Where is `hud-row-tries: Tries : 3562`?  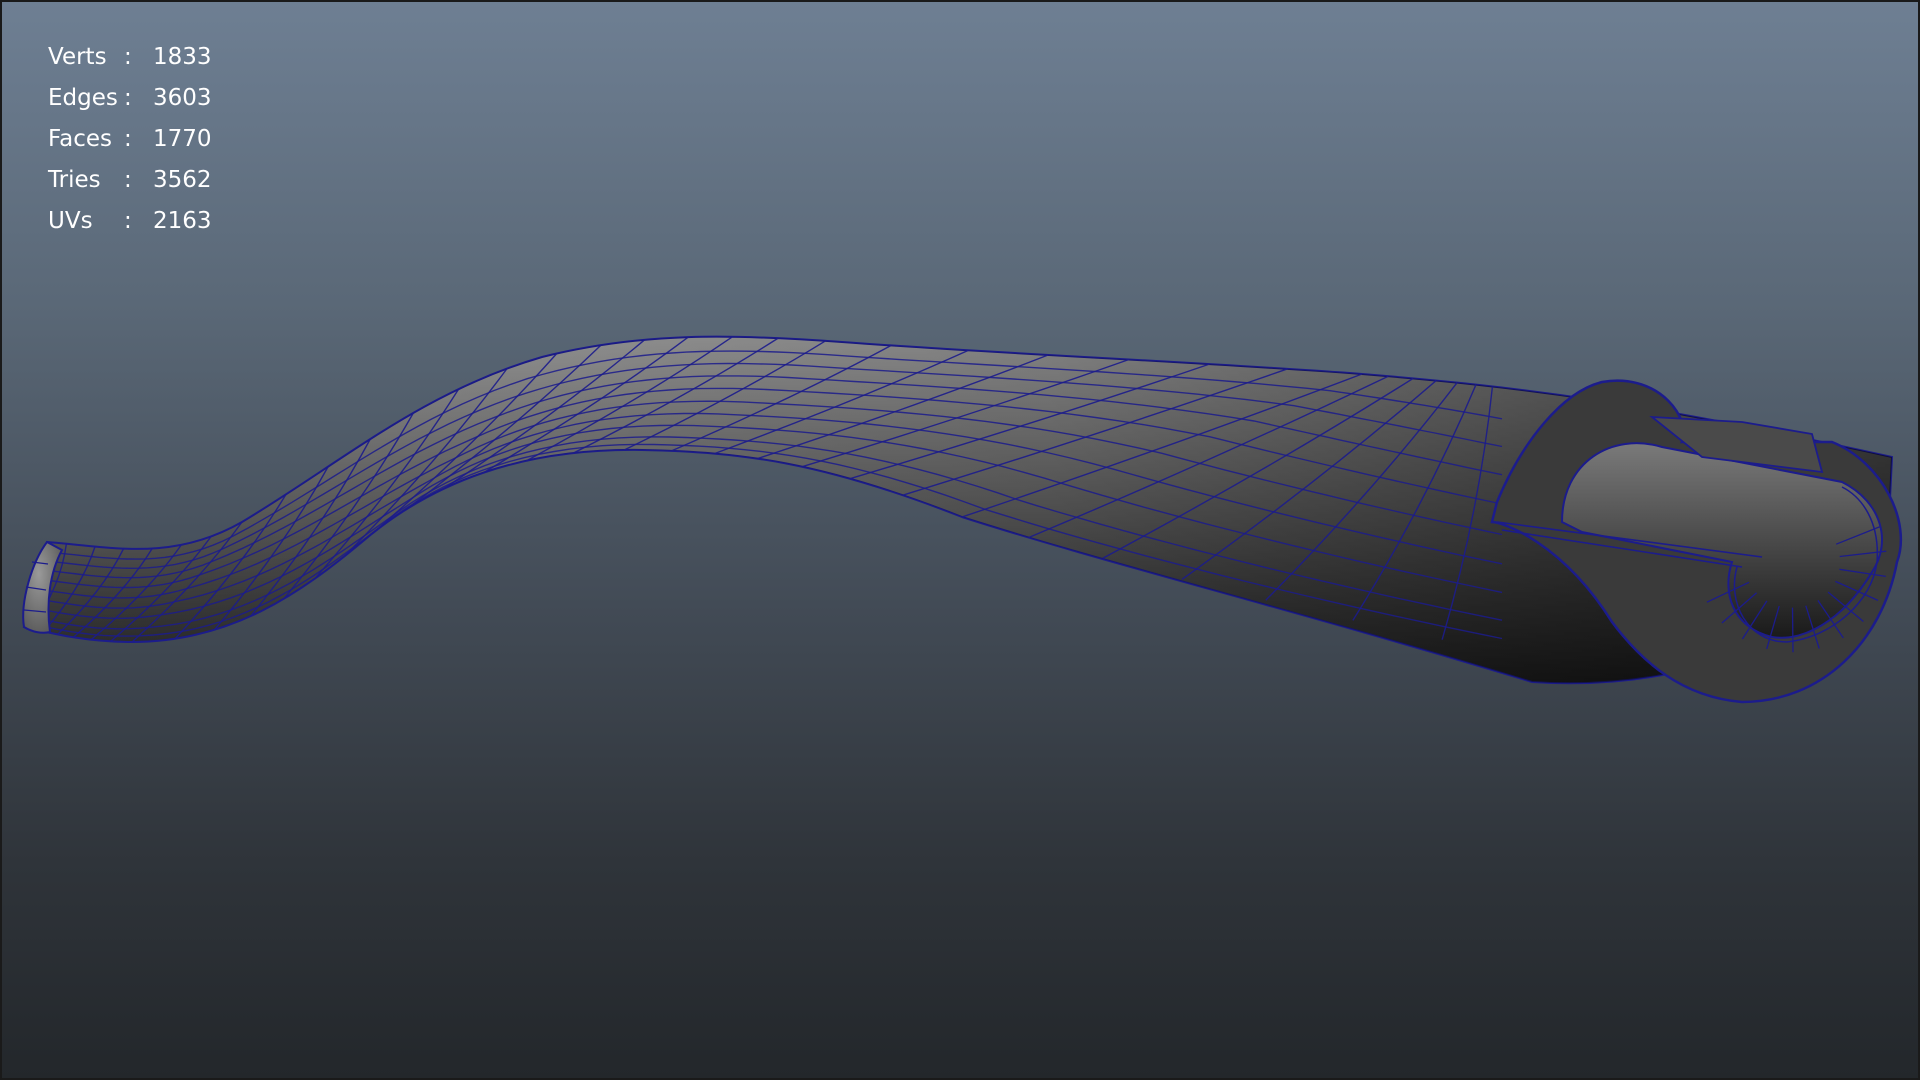 hud-row-tries: Tries : 3562 is located at coordinates (148, 189).